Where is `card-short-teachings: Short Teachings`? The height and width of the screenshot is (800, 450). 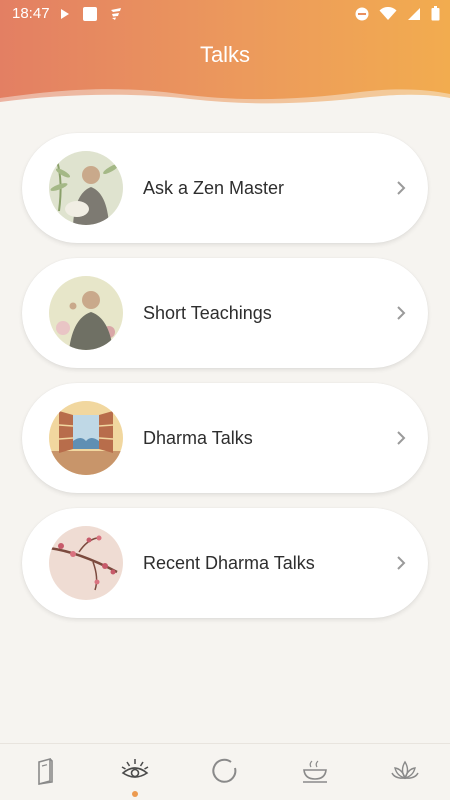
card-short-teachings: Short Teachings is located at coordinates (225, 313).